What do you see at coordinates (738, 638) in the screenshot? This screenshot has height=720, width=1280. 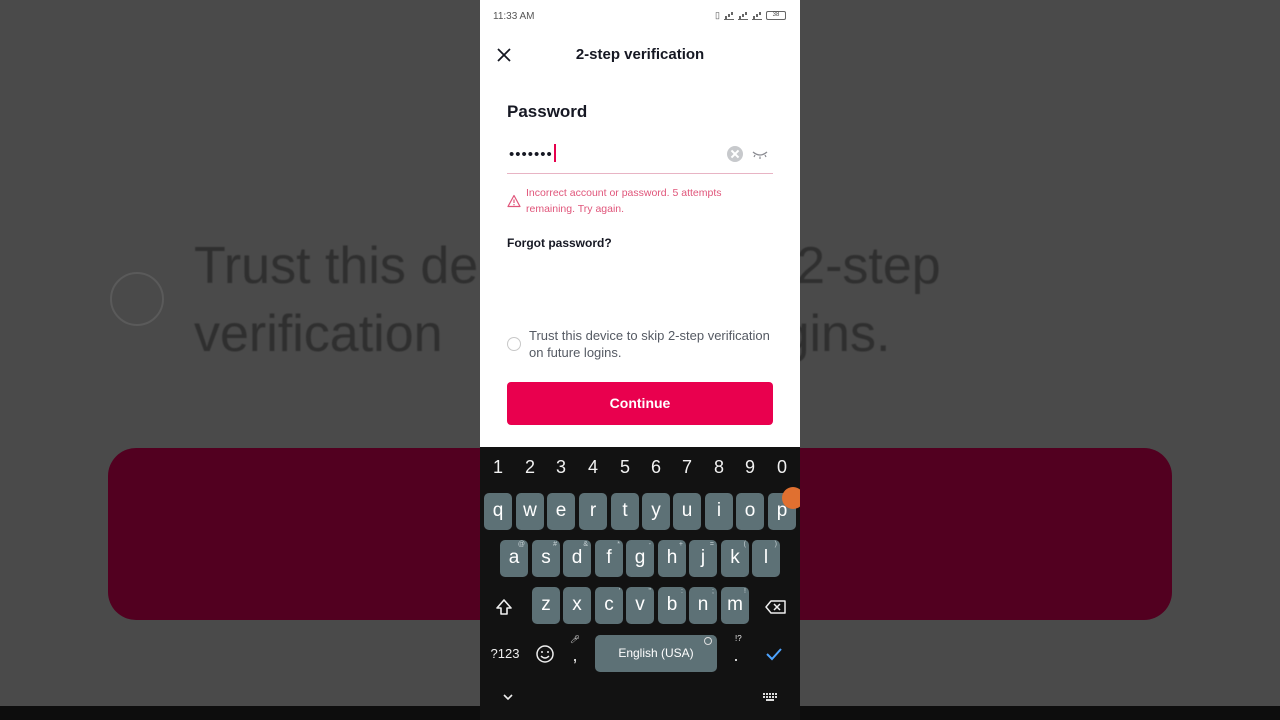 I see `period-hint: !?` at bounding box center [738, 638].